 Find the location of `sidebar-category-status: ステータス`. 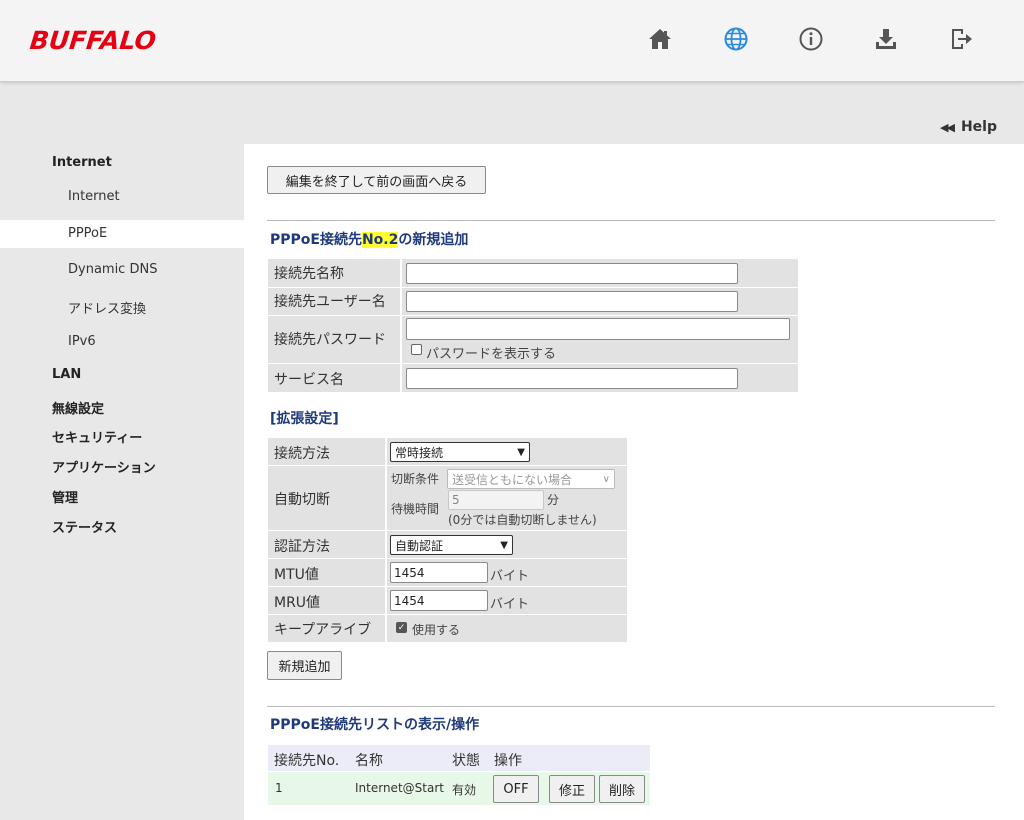

sidebar-category-status: ステータス is located at coordinates (84, 526).